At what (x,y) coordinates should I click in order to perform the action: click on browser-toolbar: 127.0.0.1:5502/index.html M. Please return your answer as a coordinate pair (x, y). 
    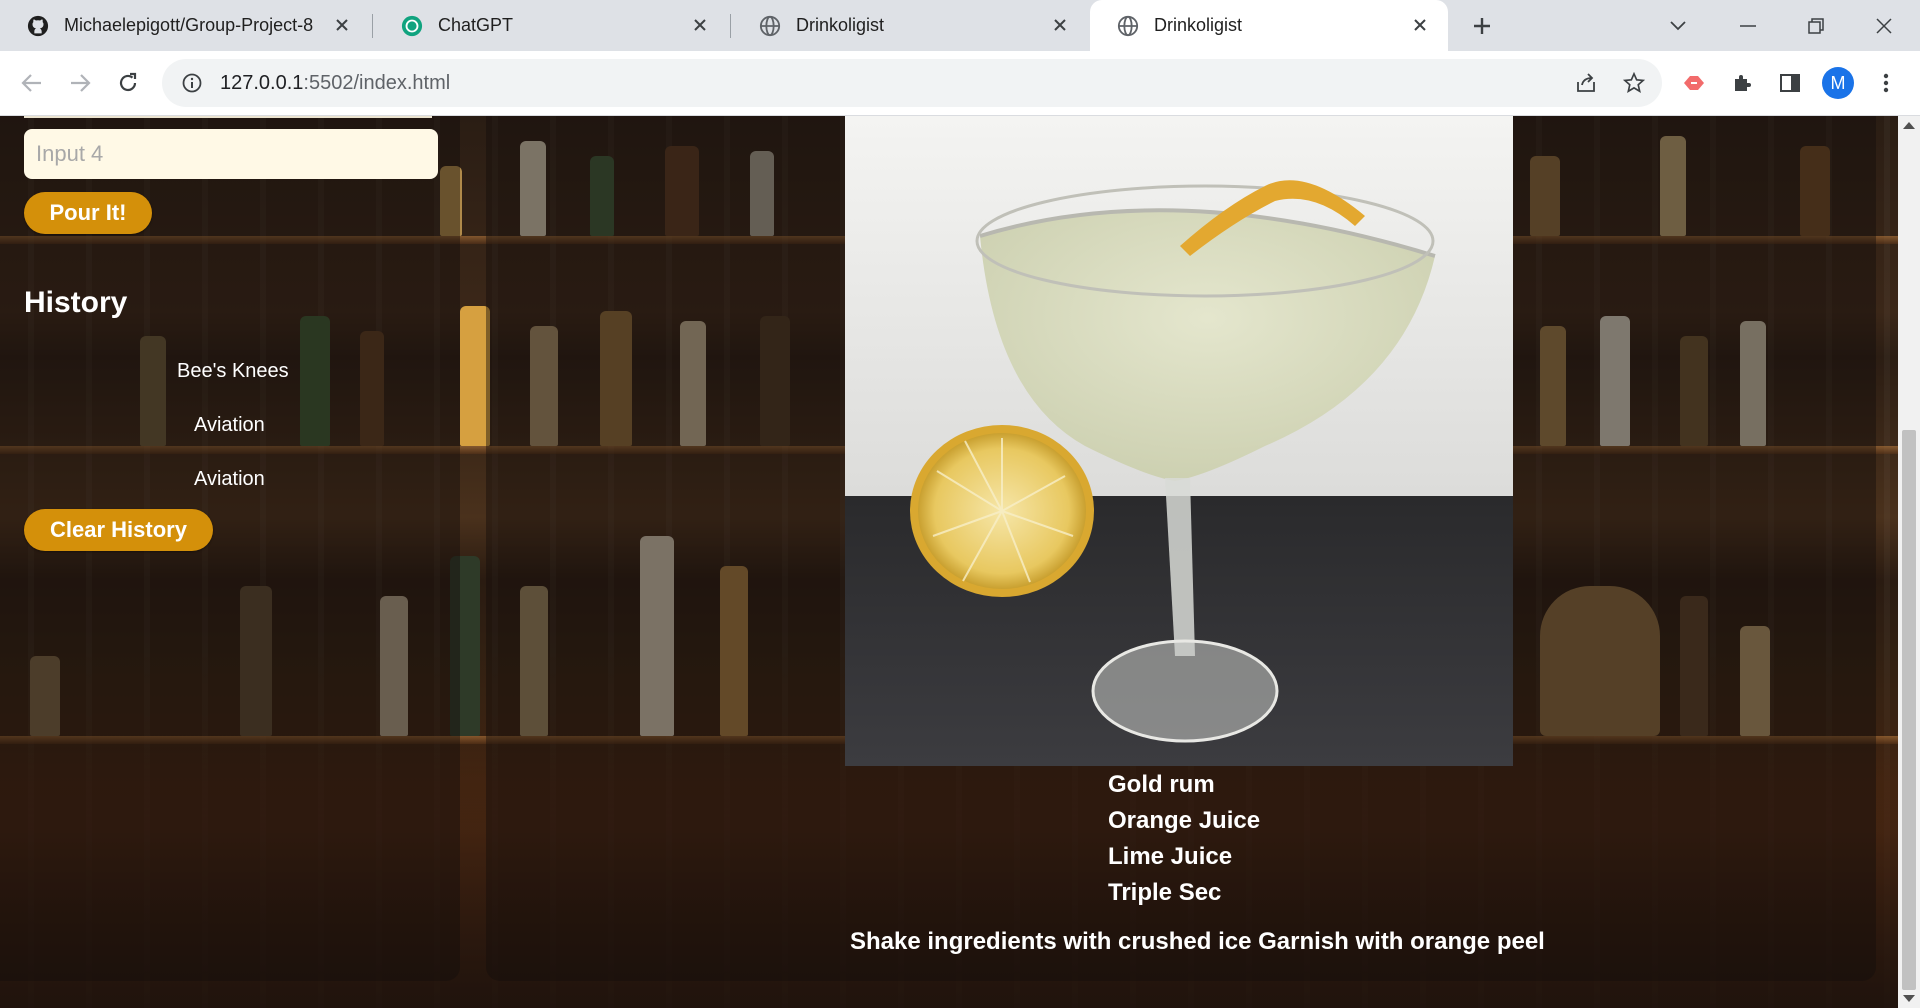
    Looking at the image, I should click on (960, 83).